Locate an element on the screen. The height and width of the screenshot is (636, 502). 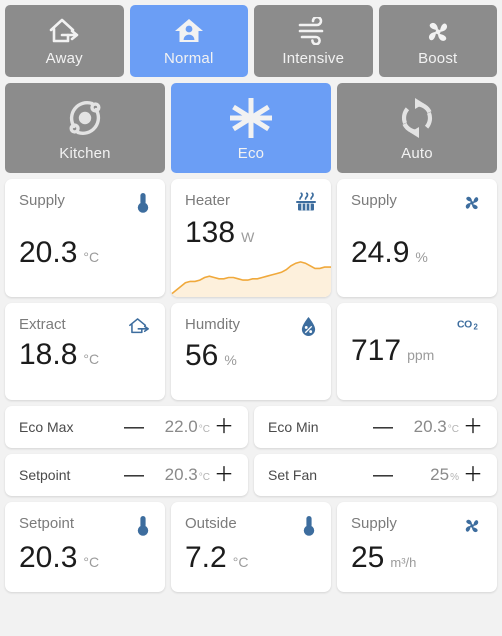
card-value-group: 717 ppm is located at coordinates (417, 351).